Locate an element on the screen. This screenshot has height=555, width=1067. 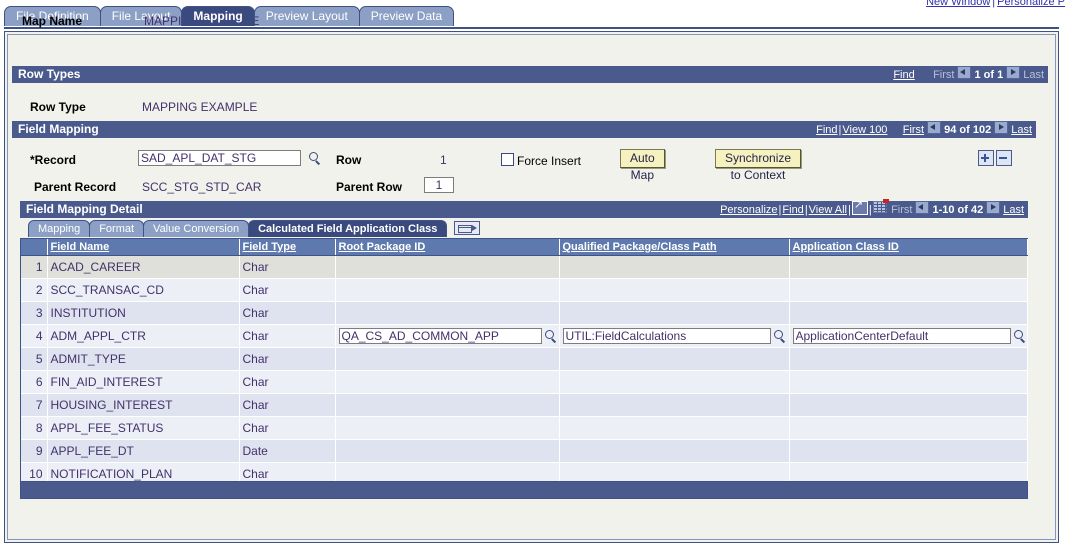
parent-row-input is located at coordinates (439, 185).